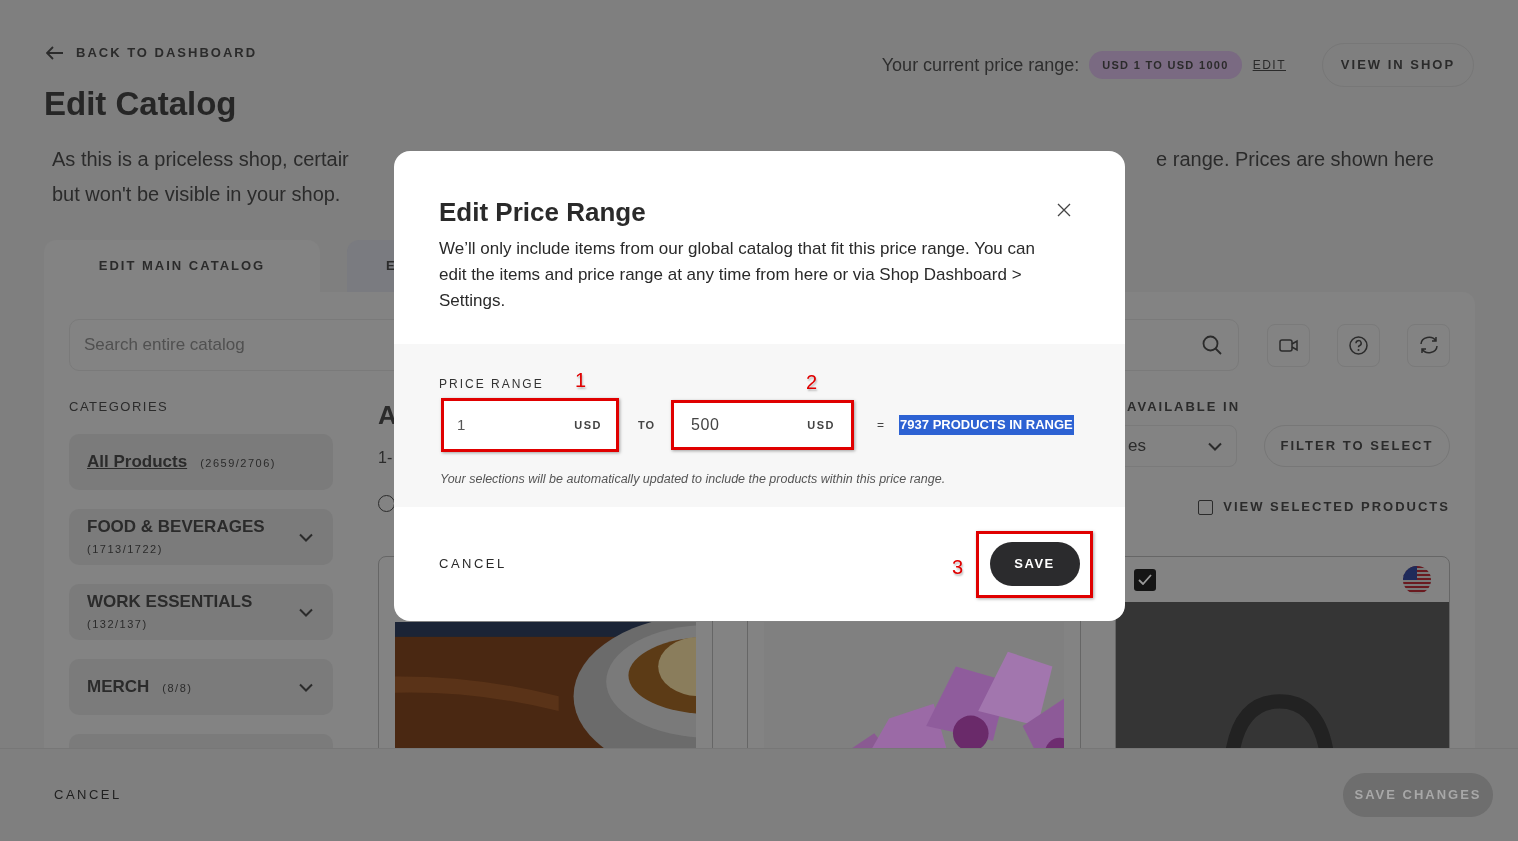 The height and width of the screenshot is (841, 1518). What do you see at coordinates (980, 65) in the screenshot?
I see `price-range-label: Your current price range:` at bounding box center [980, 65].